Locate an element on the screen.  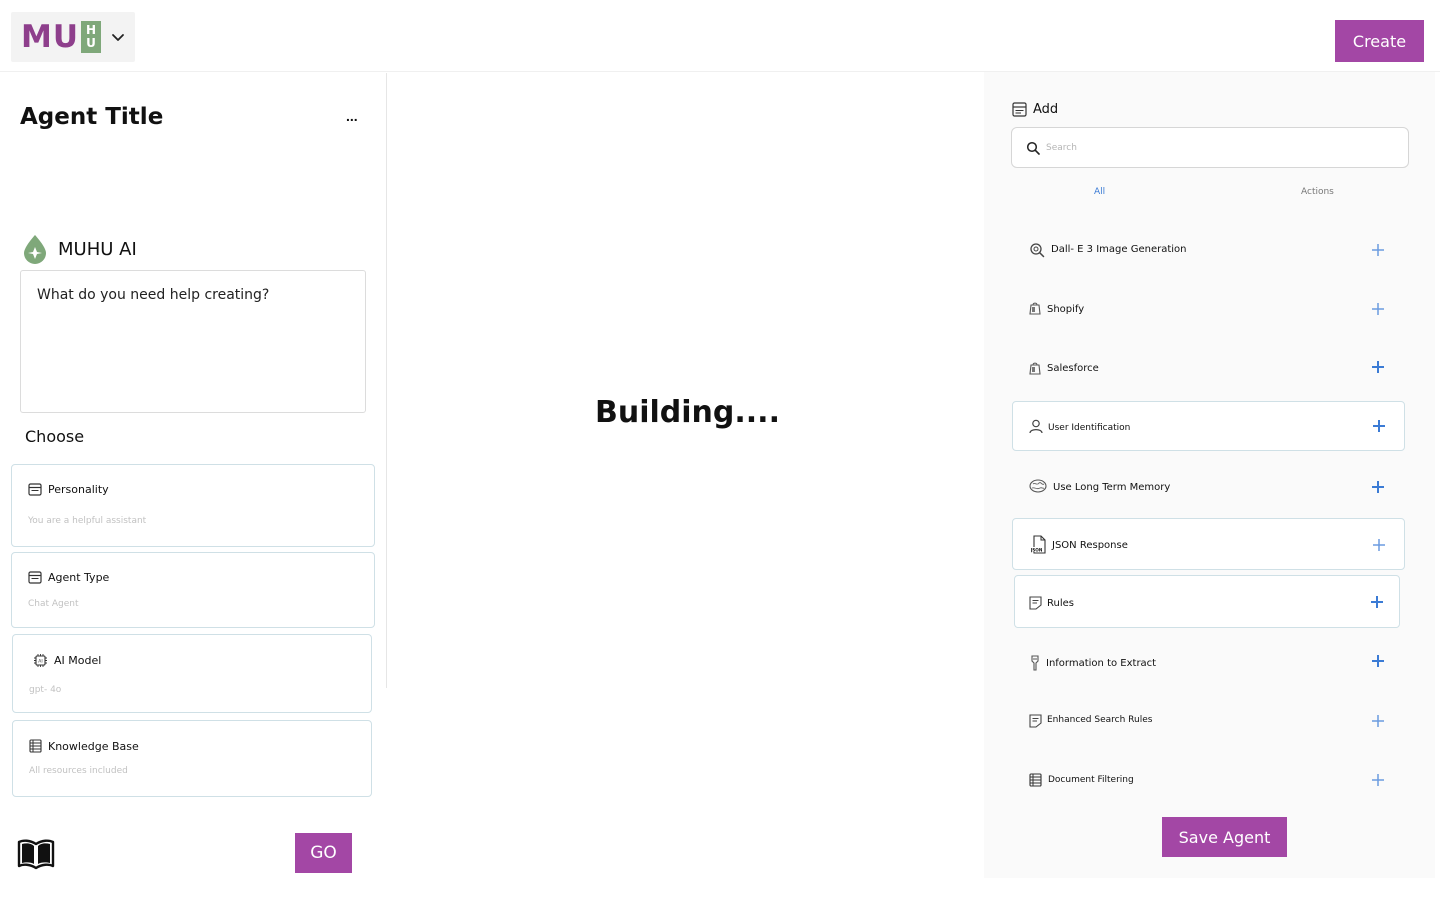
tool-long-term-memory: Use Long Term Memory is located at coordinates (1211, 487).